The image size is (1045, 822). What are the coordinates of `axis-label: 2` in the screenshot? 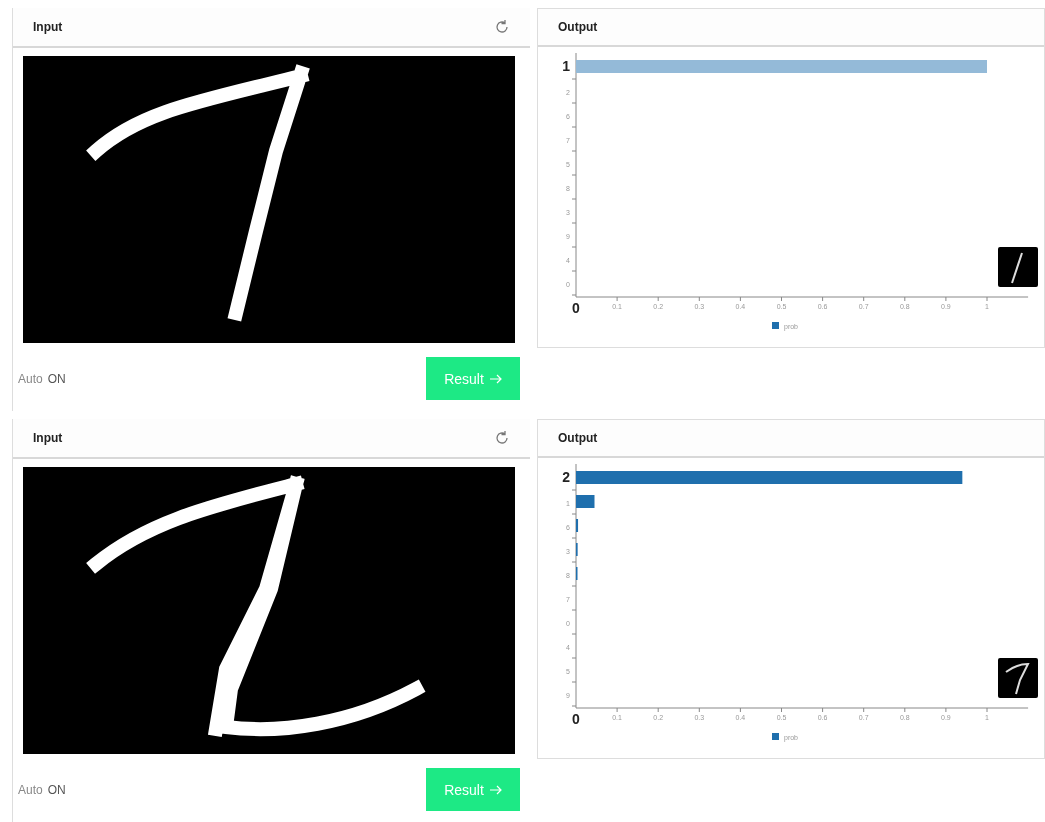 It's located at (566, 477).